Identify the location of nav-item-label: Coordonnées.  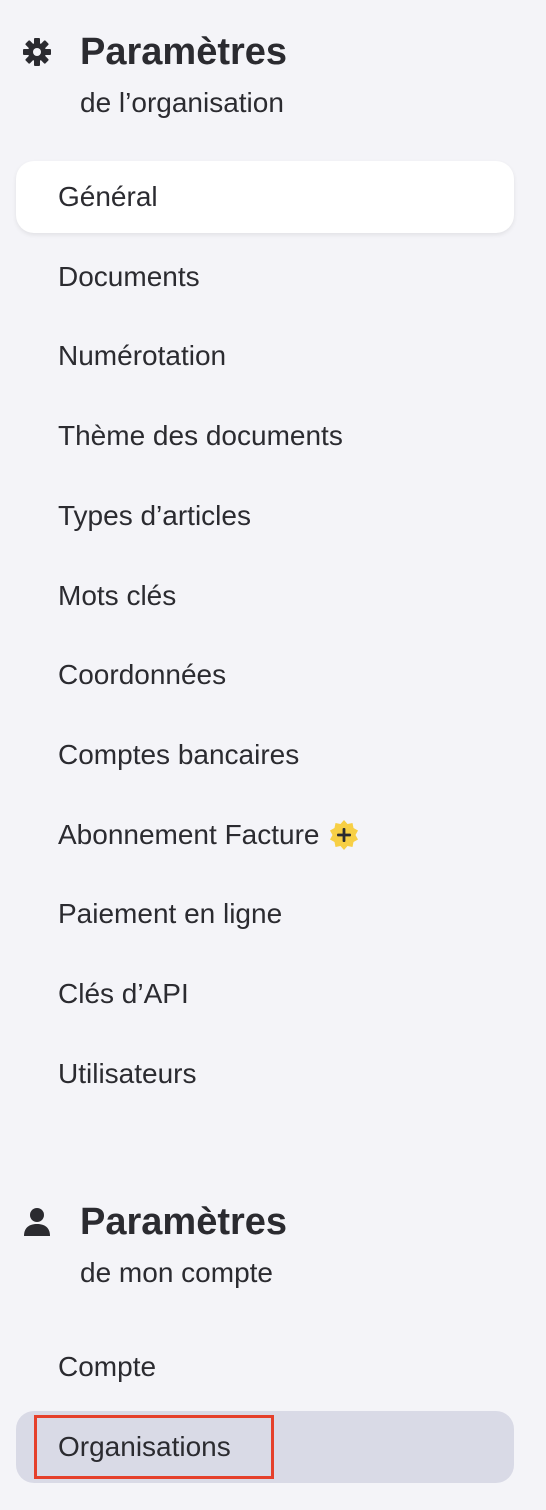
(142, 674).